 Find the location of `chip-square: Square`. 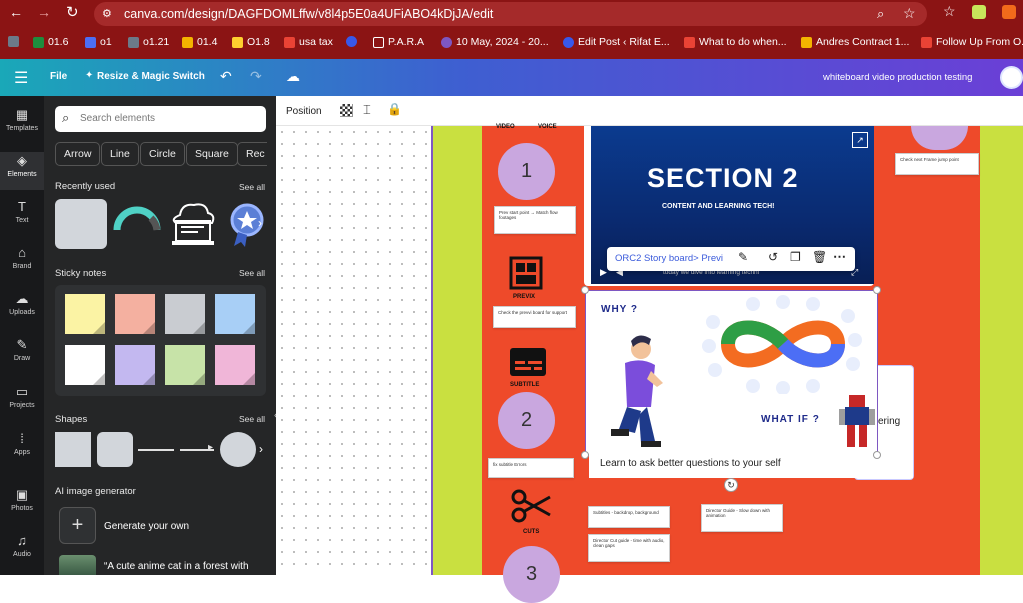

chip-square: Square is located at coordinates (212, 154).